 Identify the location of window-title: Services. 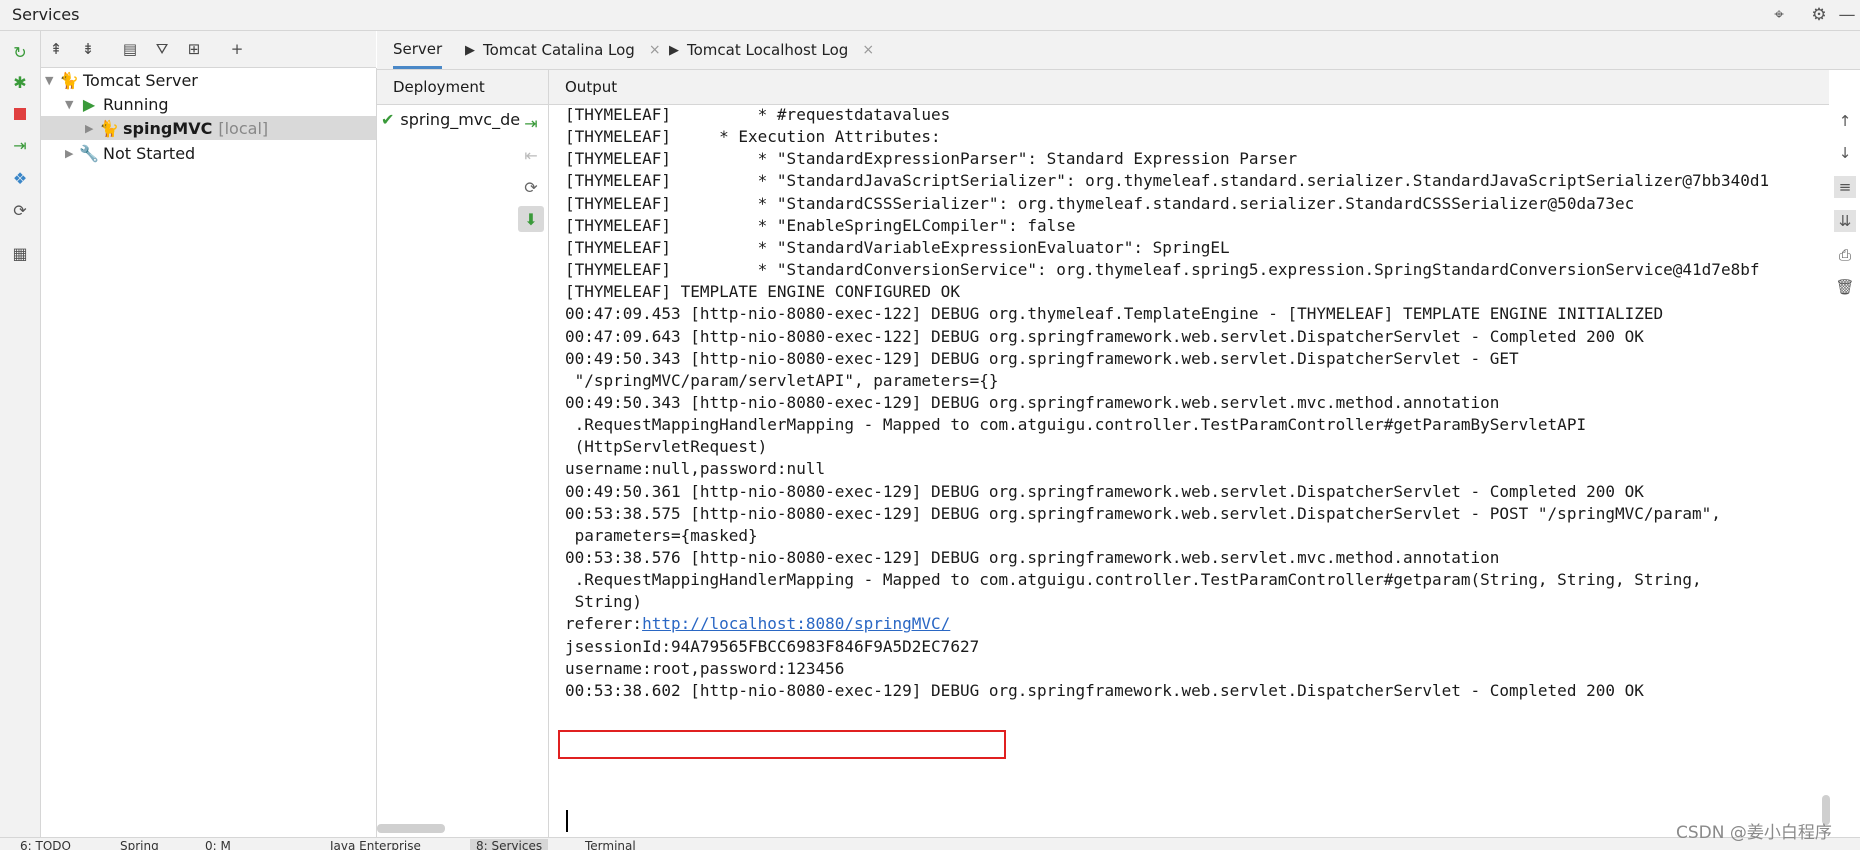
(46, 14).